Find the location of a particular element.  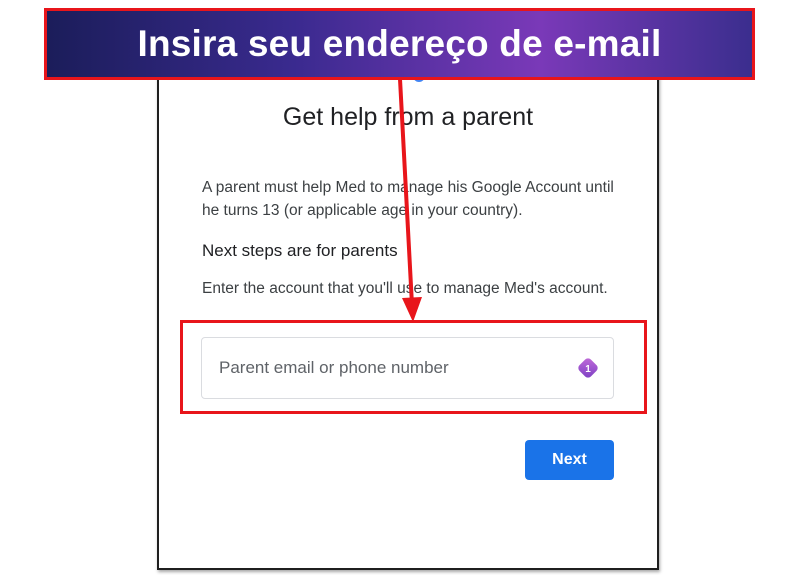

next-button: Next is located at coordinates (569, 460).